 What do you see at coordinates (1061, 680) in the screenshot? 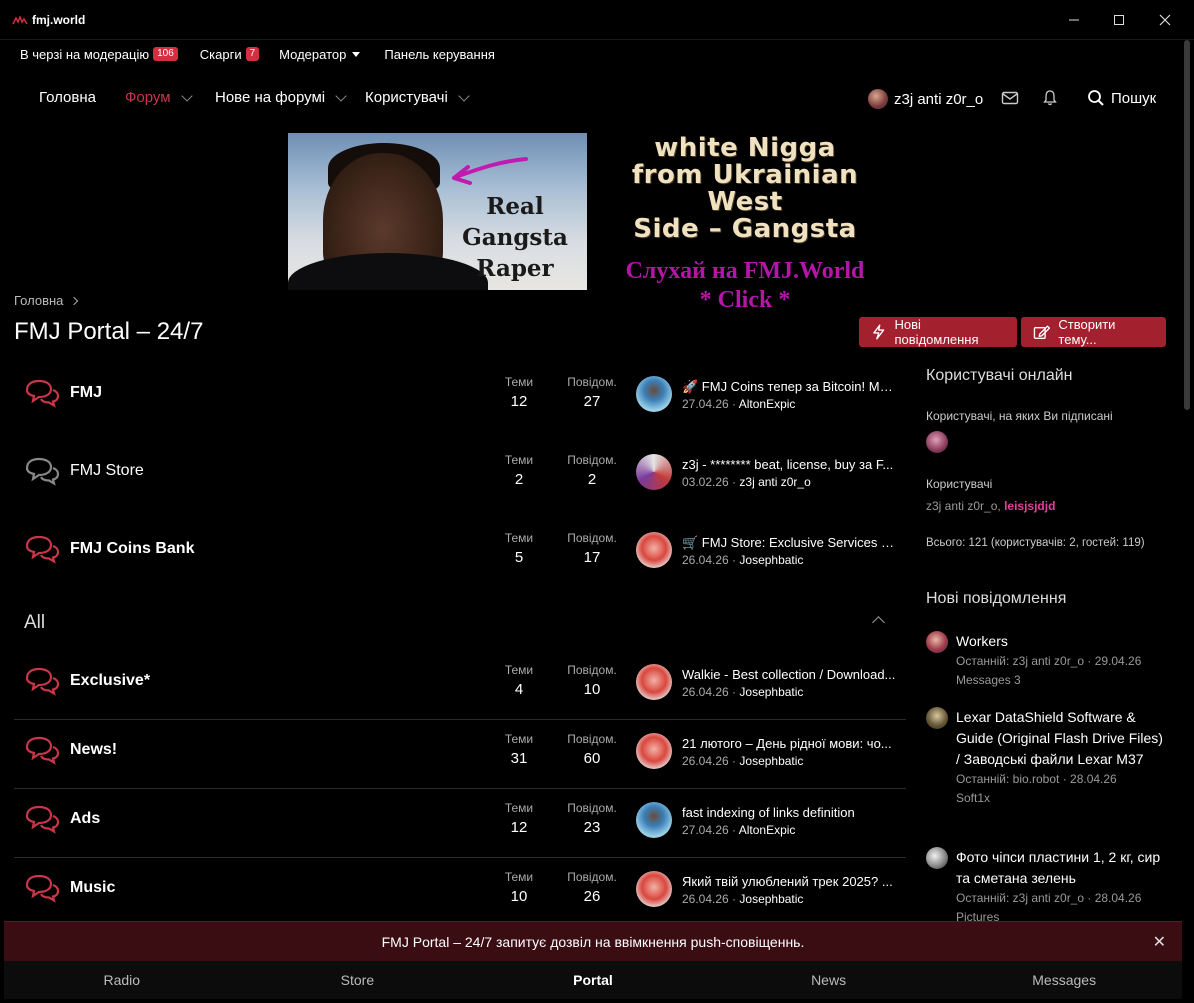
I see `new-post-forum: Messages 3` at bounding box center [1061, 680].